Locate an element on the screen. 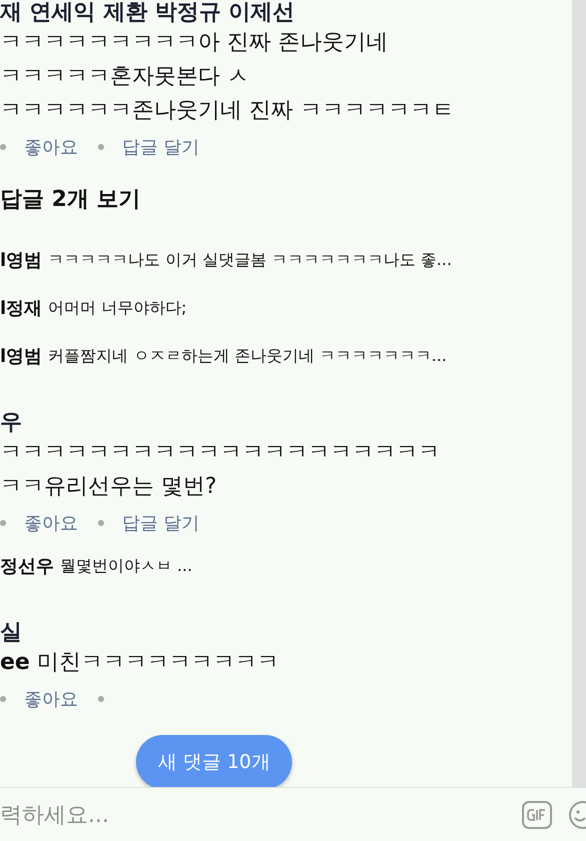 This screenshot has width=586, height=841. reply-author: l정재 is located at coordinates (21, 308).